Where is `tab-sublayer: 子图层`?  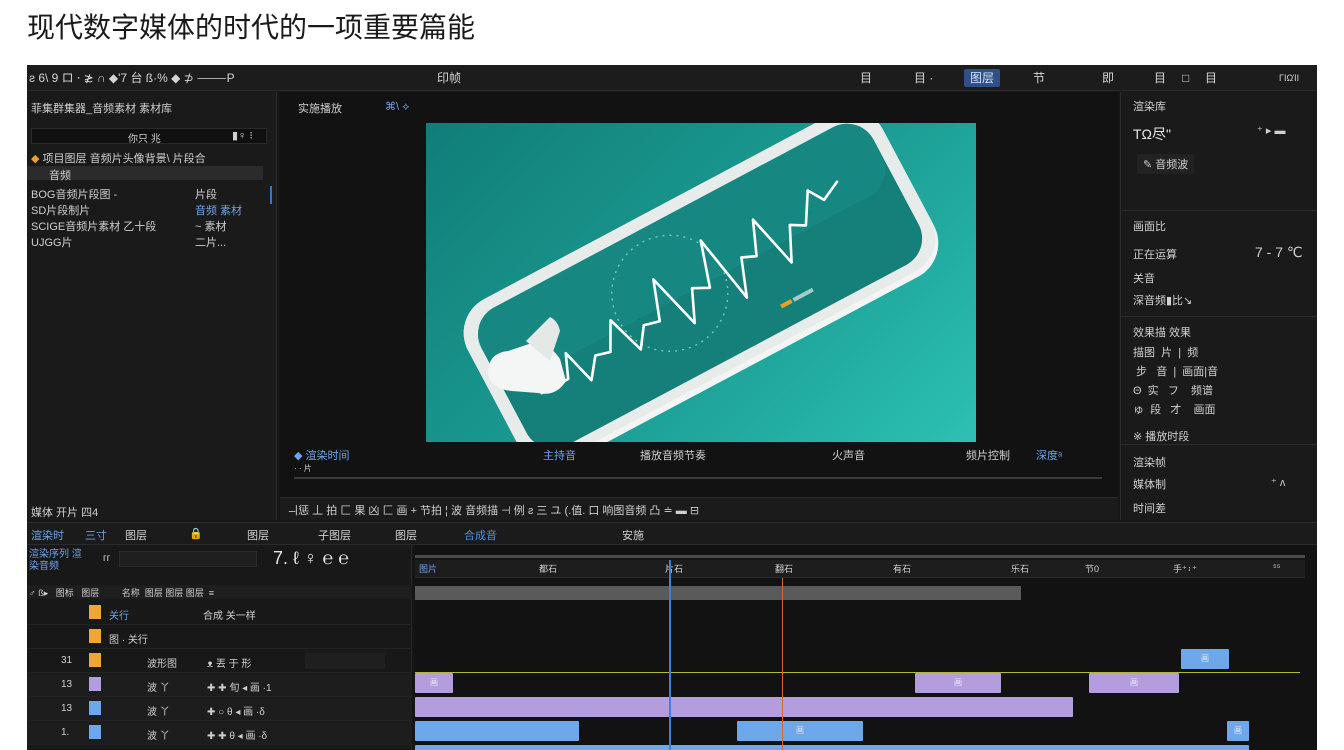 tab-sublayer: 子图层 is located at coordinates (334, 535).